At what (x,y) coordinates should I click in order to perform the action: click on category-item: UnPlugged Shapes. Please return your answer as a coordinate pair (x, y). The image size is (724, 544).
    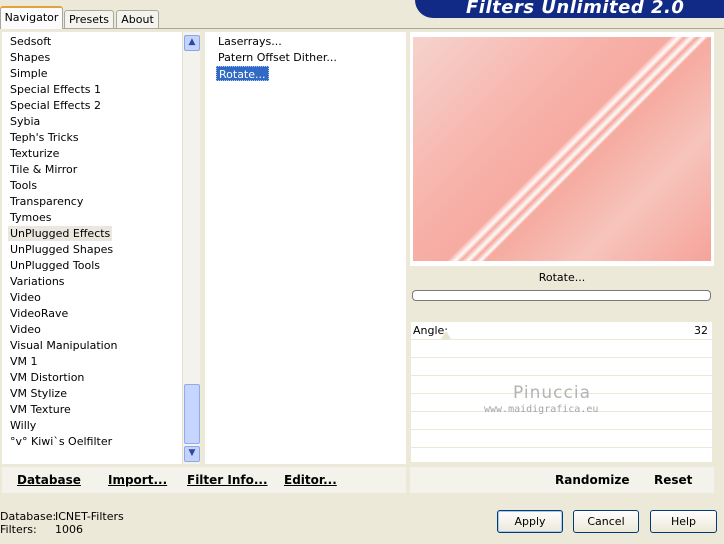
    Looking at the image, I should click on (61, 249).